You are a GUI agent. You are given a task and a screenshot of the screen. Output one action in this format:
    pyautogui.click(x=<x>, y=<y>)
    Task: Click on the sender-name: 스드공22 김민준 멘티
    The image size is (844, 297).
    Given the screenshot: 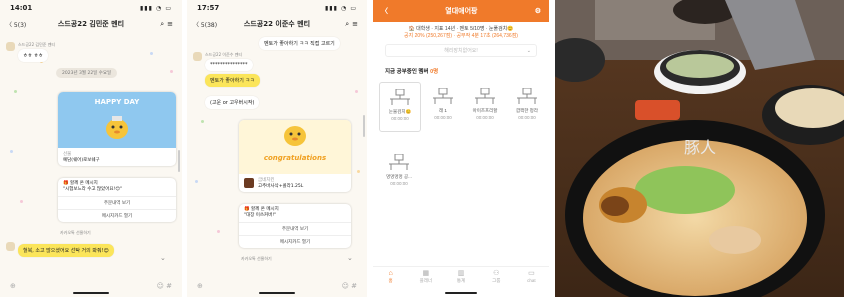 What is the action you would take?
    pyautogui.click(x=37, y=44)
    